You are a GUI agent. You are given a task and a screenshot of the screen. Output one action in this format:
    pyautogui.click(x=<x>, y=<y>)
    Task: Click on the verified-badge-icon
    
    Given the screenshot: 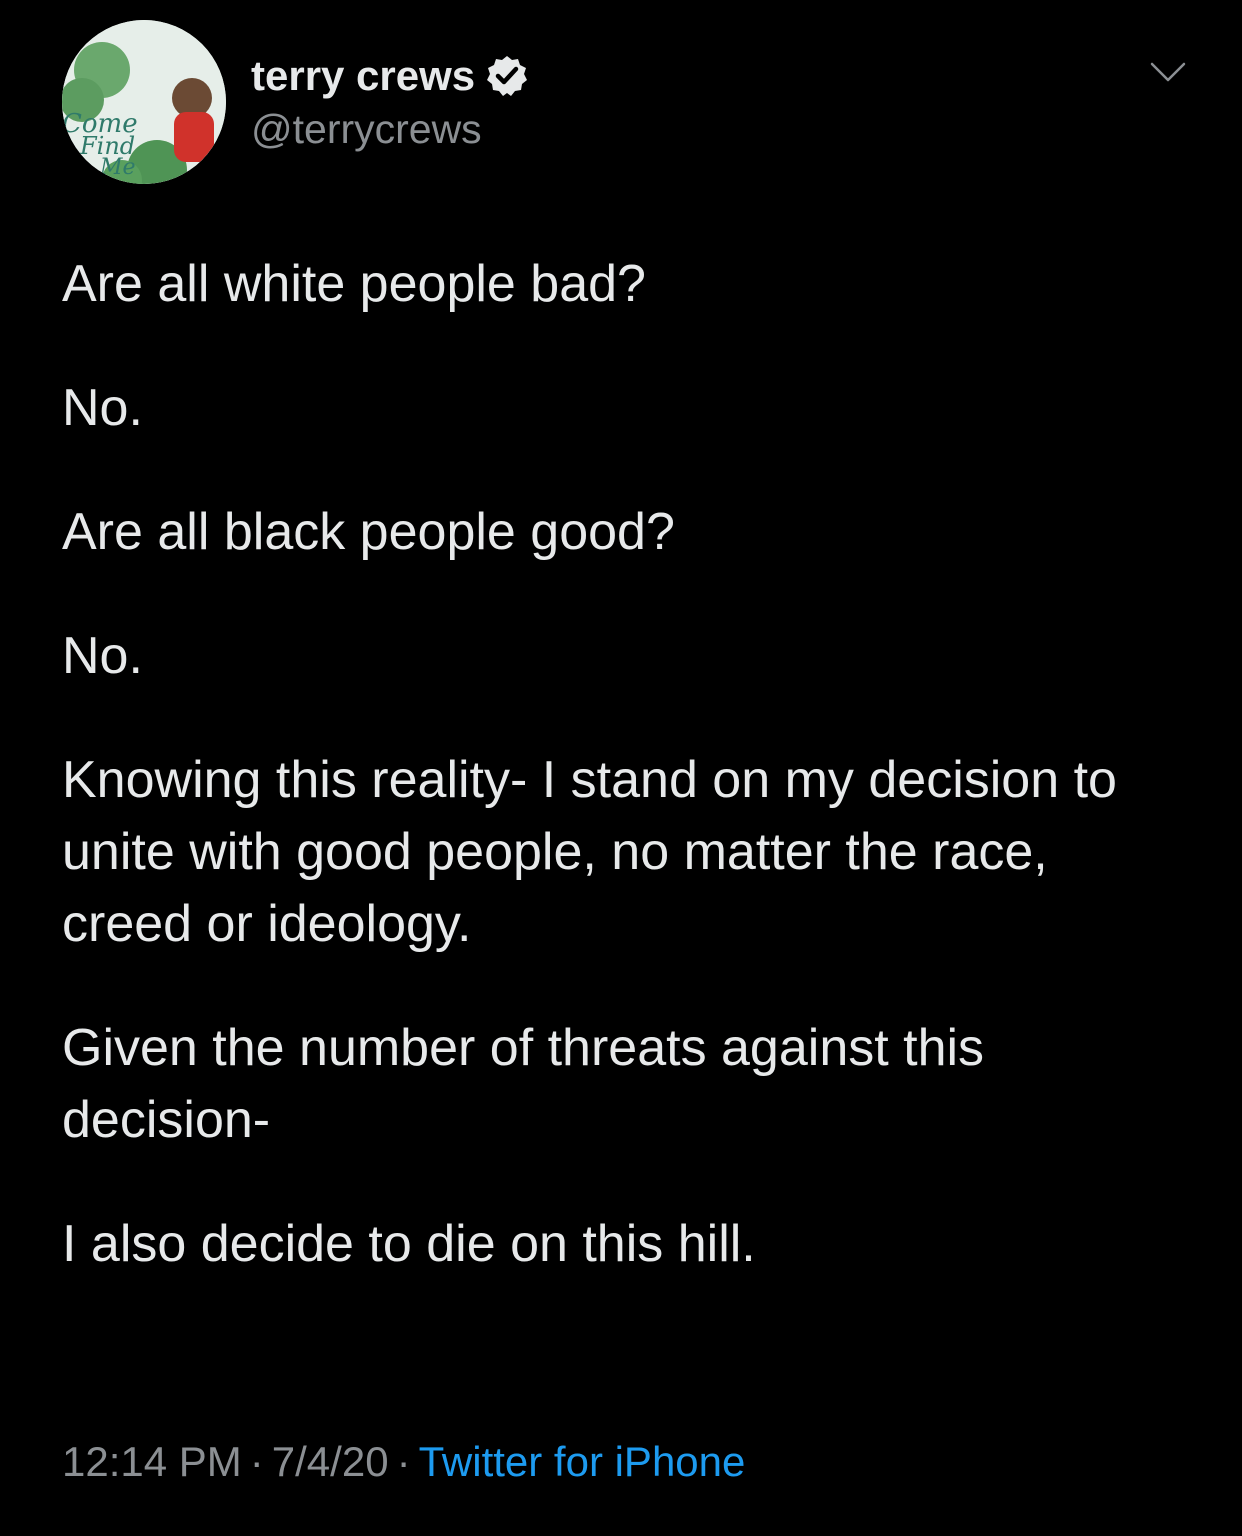 What is the action you would take?
    pyautogui.click(x=507, y=76)
    